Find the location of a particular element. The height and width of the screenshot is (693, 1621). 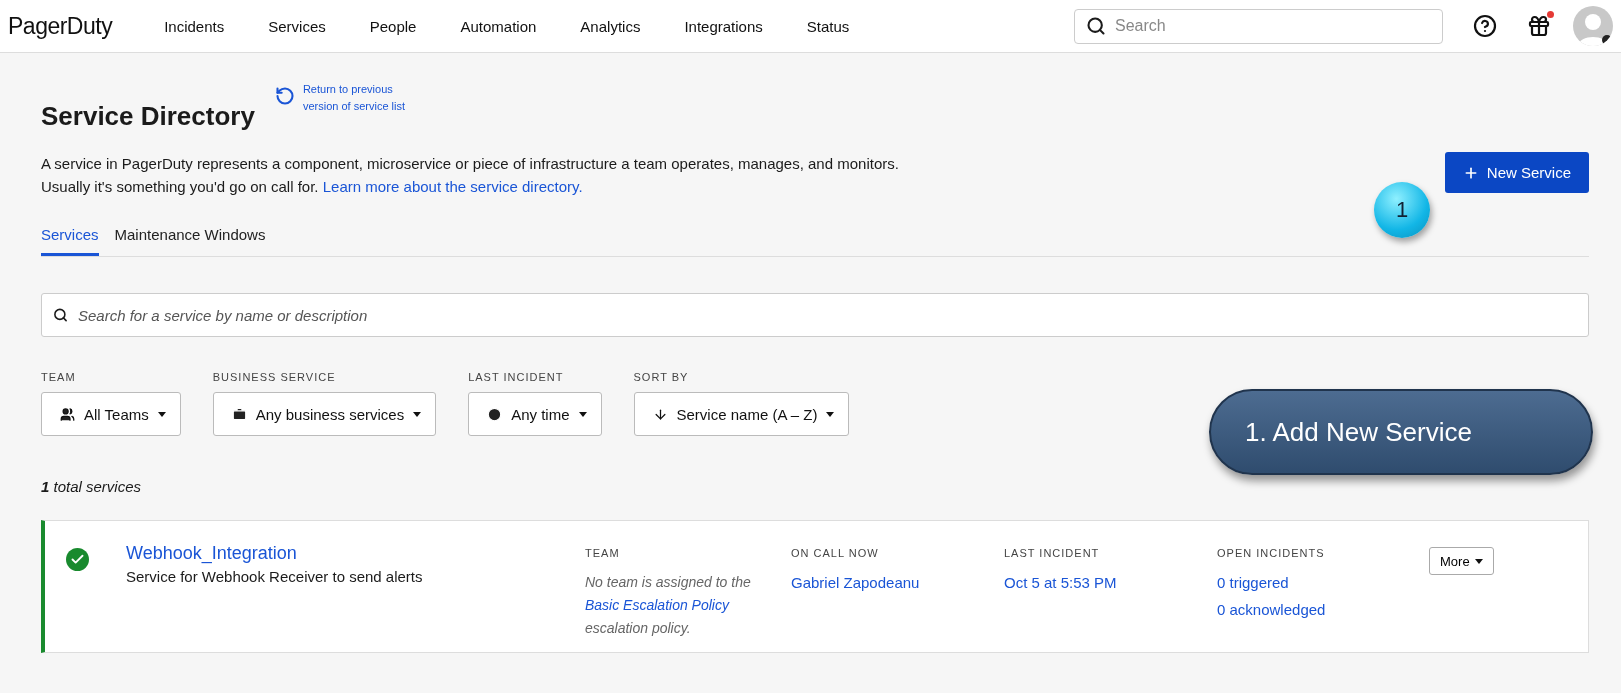

service-description: Service for Webhook Receiver to send alerts is located at coordinates (275, 576).